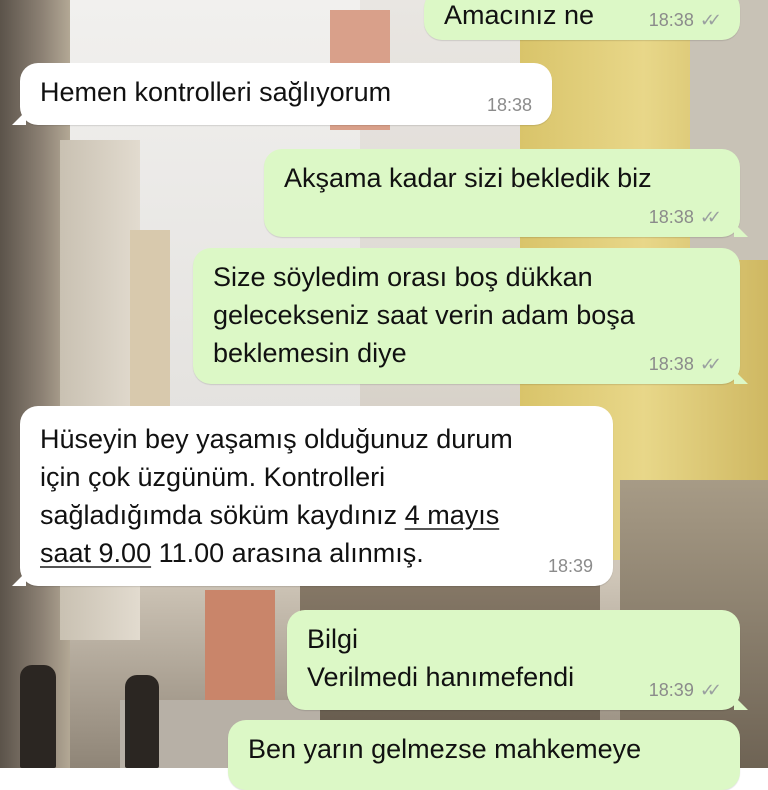 The image size is (768, 790). Describe the element at coordinates (276, 439) in the screenshot. I see `message-line: Hüseyin bey yaşamış olduğunuz durum` at that location.